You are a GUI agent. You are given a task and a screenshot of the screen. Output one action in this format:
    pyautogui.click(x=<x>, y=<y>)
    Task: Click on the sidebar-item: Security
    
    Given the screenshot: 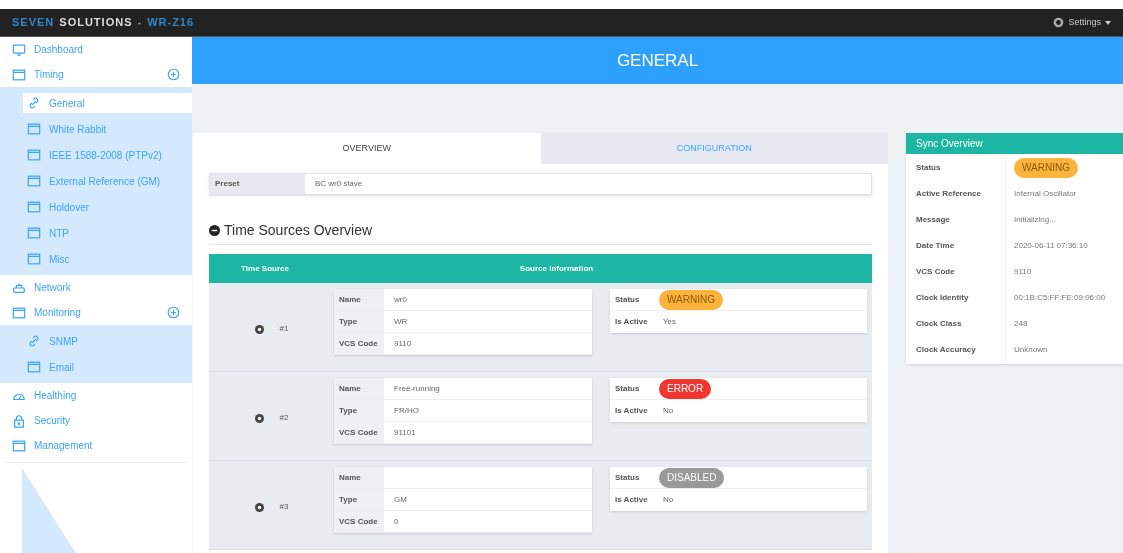 What is the action you would take?
    pyautogui.click(x=96, y=420)
    